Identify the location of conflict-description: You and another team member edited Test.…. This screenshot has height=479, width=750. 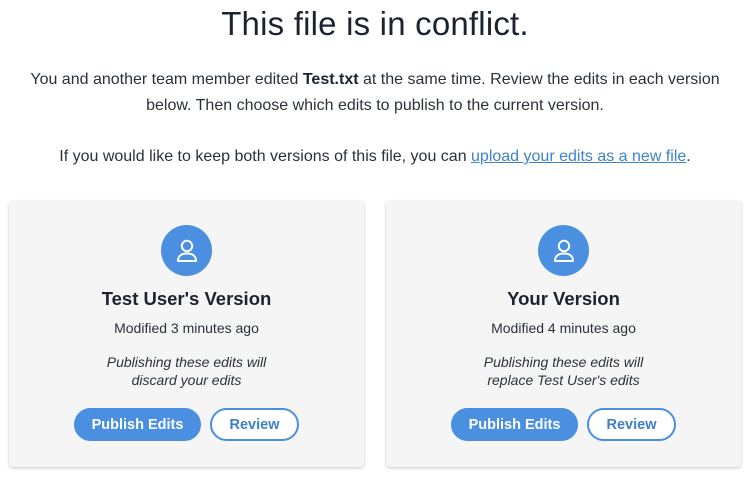
(375, 93).